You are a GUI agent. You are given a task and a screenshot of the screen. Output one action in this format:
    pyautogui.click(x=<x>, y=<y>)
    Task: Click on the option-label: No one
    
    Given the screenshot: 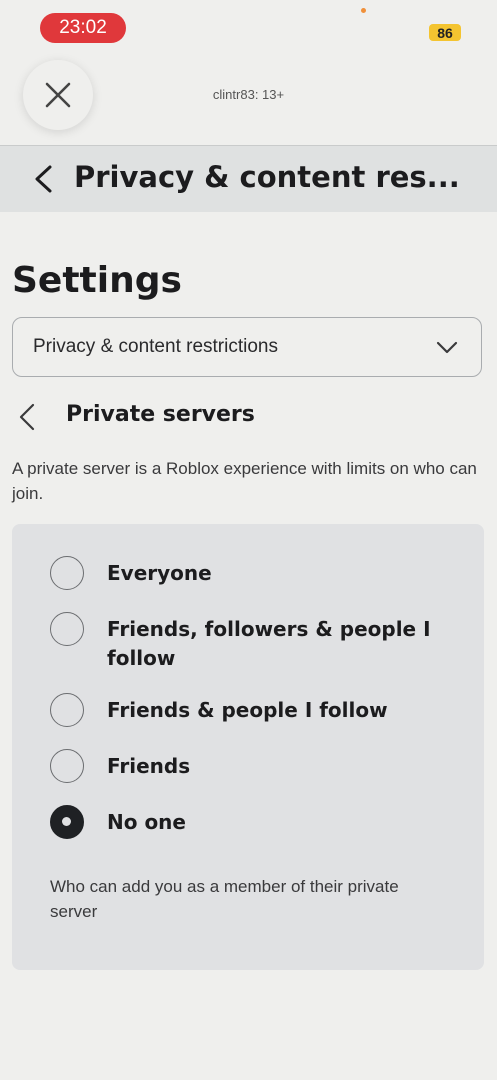 What is the action you would take?
    pyautogui.click(x=146, y=822)
    